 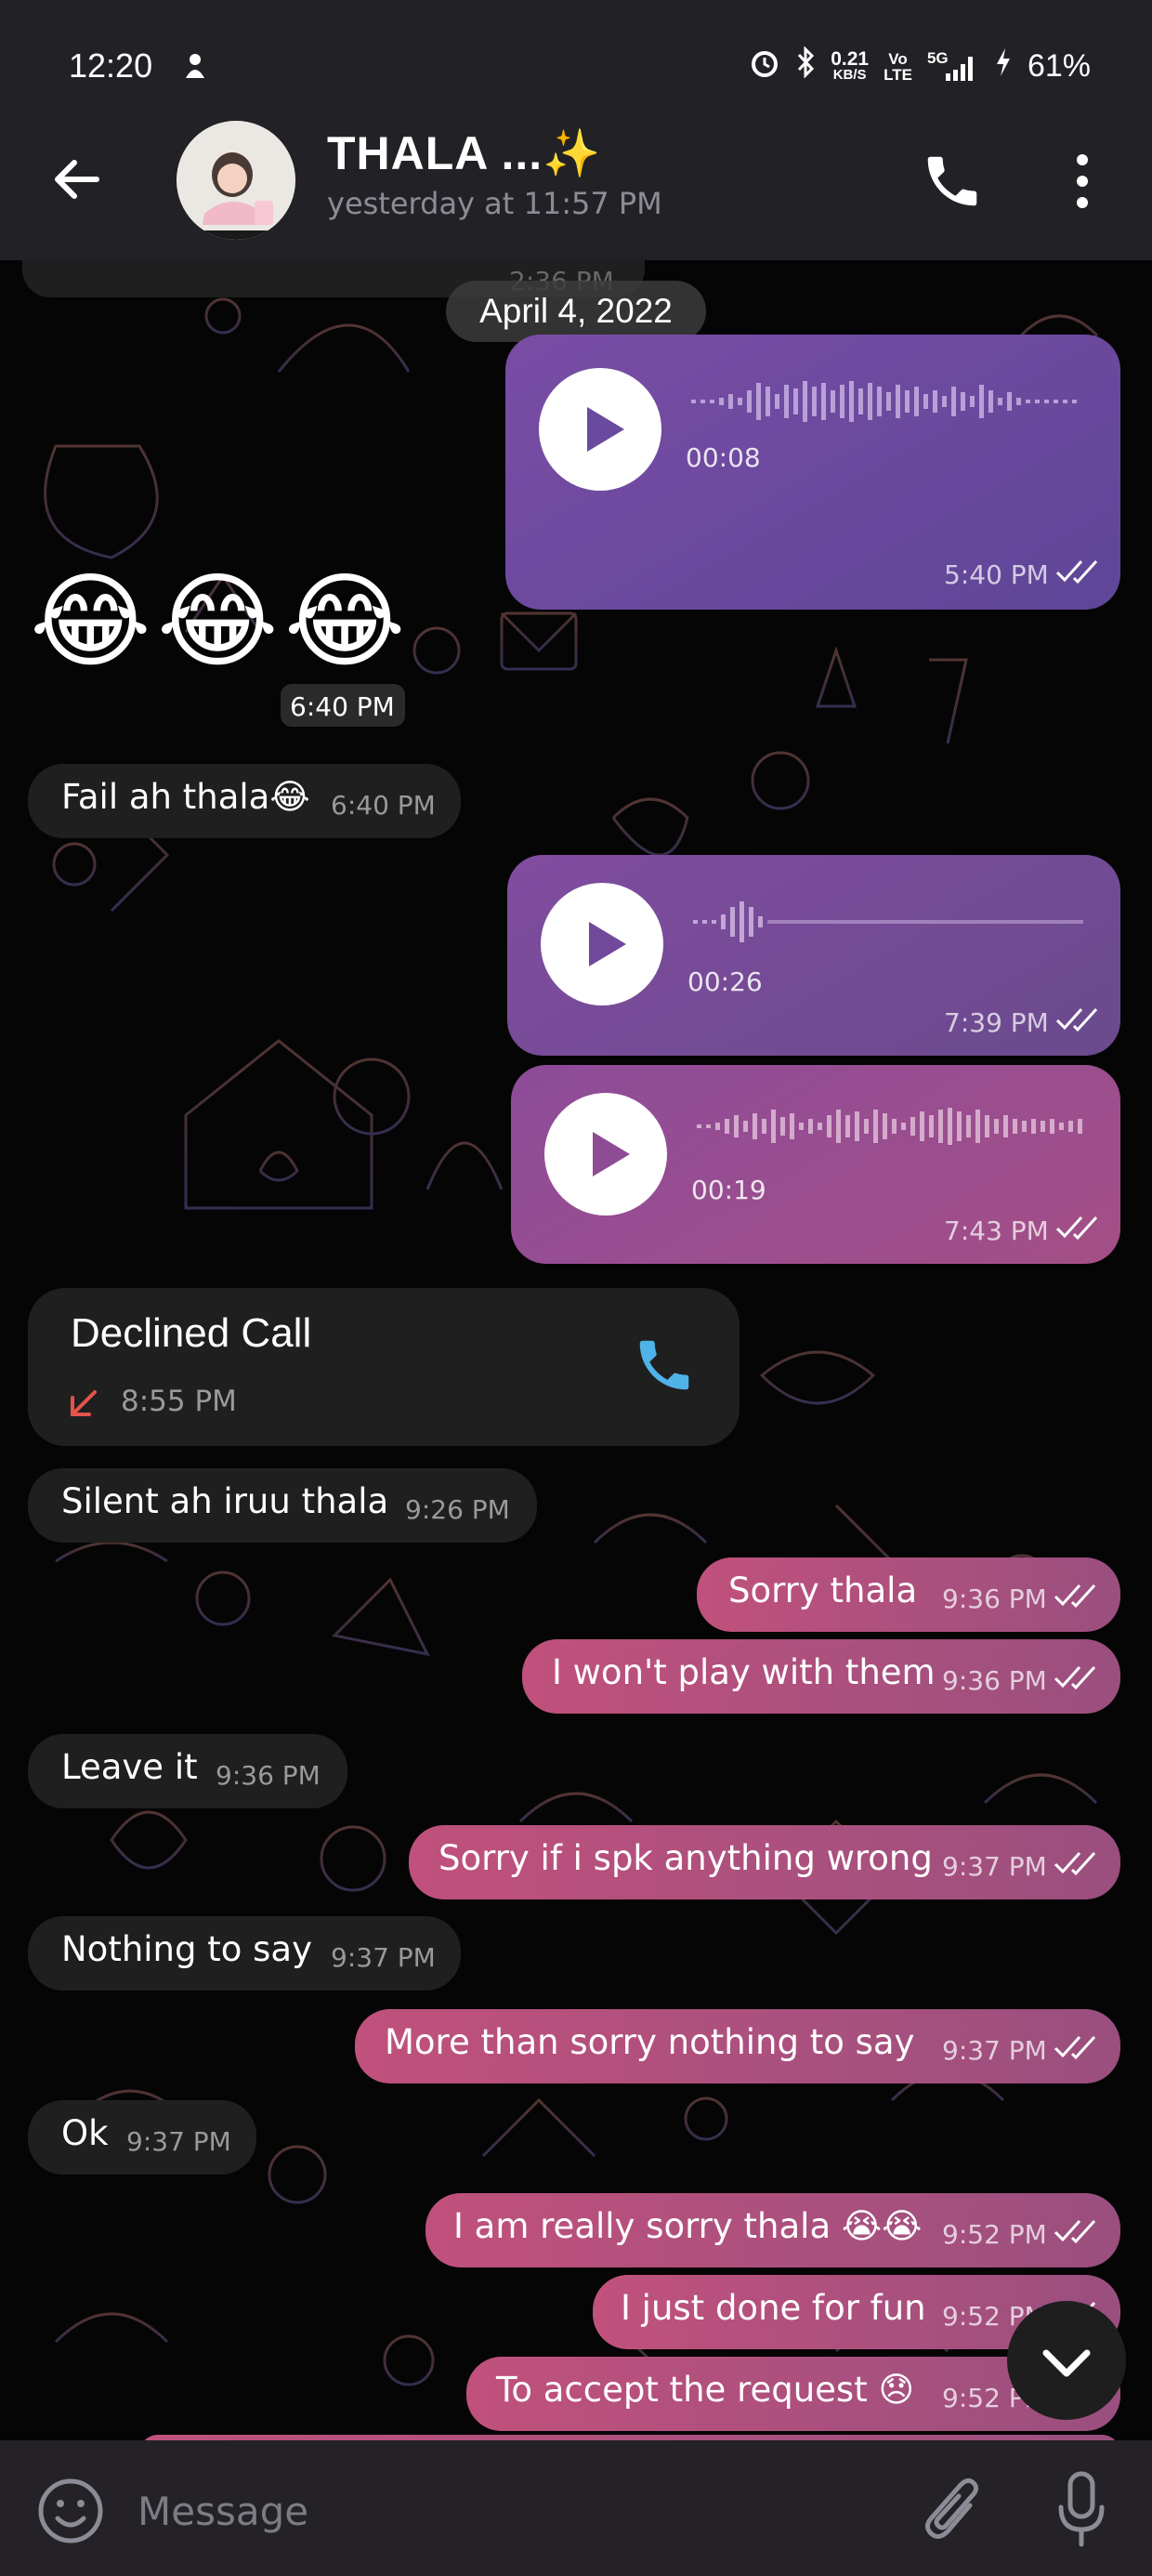 I want to click on message-text: I am really sorry thala 😭😭, so click(x=688, y=2226).